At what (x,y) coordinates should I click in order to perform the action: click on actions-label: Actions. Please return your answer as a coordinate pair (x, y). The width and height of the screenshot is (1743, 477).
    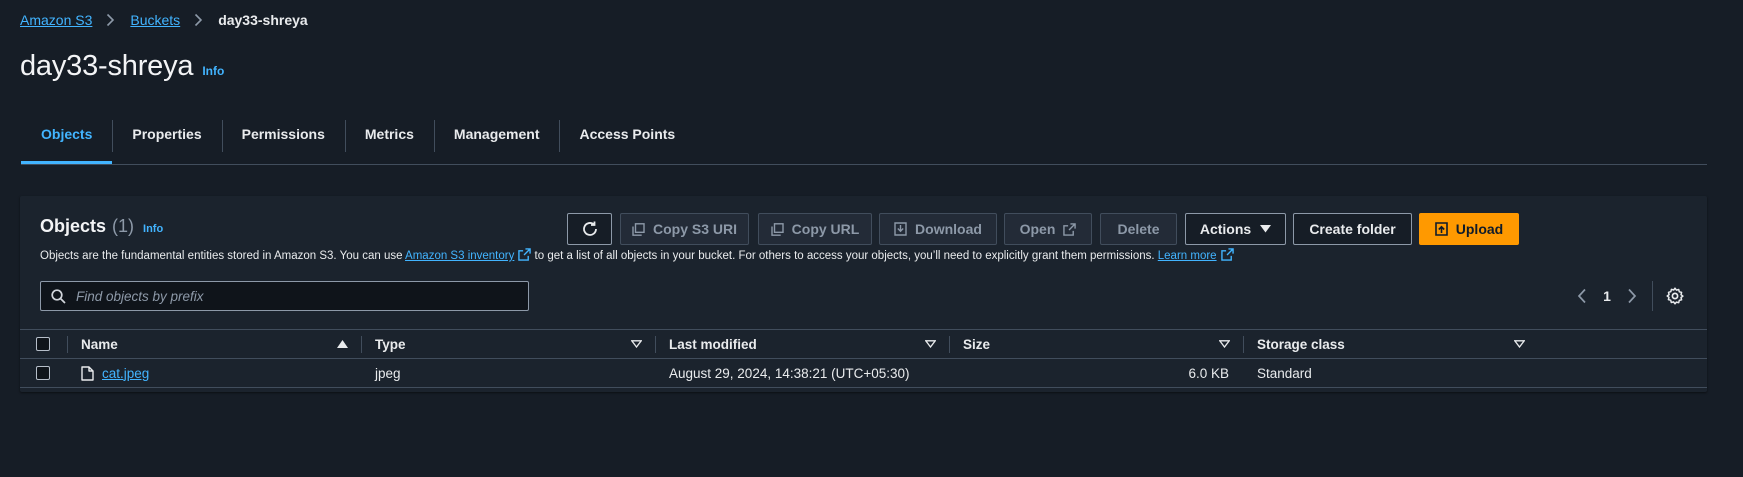
    Looking at the image, I should click on (1225, 229).